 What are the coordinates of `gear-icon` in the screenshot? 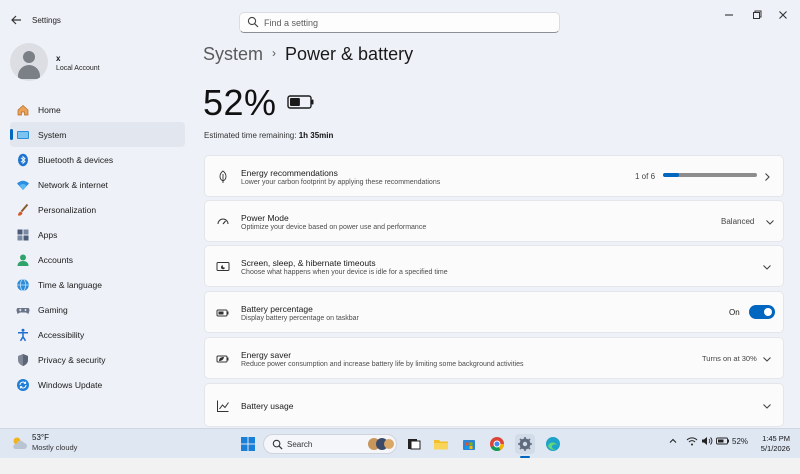 It's located at (525, 444).